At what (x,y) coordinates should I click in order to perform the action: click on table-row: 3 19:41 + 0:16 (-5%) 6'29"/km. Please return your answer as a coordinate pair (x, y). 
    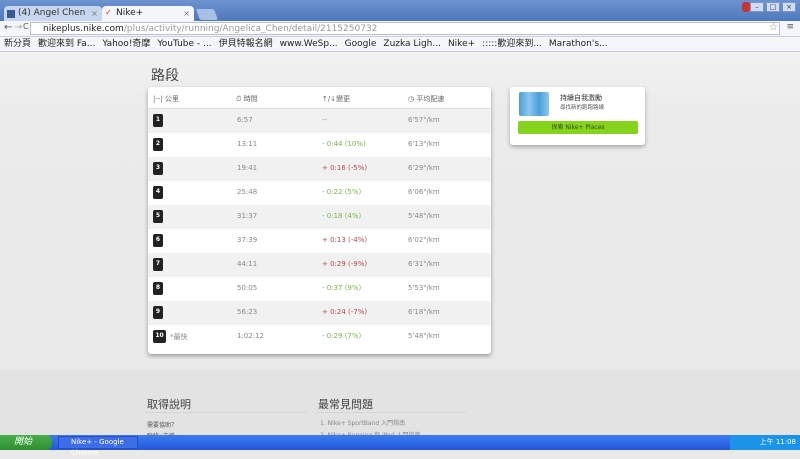
    Looking at the image, I should click on (319, 169).